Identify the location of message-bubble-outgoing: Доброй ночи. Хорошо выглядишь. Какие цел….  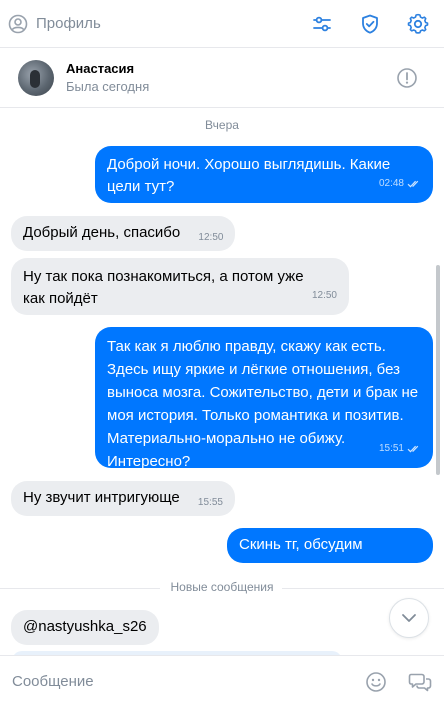
(264, 174).